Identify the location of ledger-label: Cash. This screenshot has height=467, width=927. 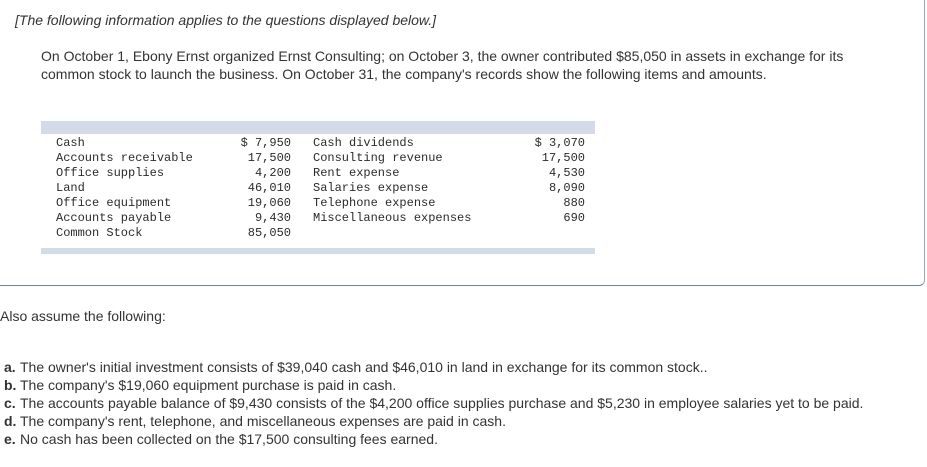
(70, 143).